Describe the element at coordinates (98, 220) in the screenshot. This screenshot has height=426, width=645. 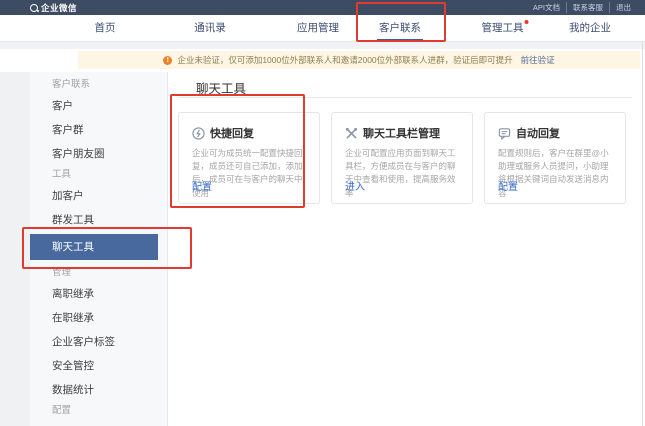
I see `sidebar-item-group-message: 群发工具` at that location.